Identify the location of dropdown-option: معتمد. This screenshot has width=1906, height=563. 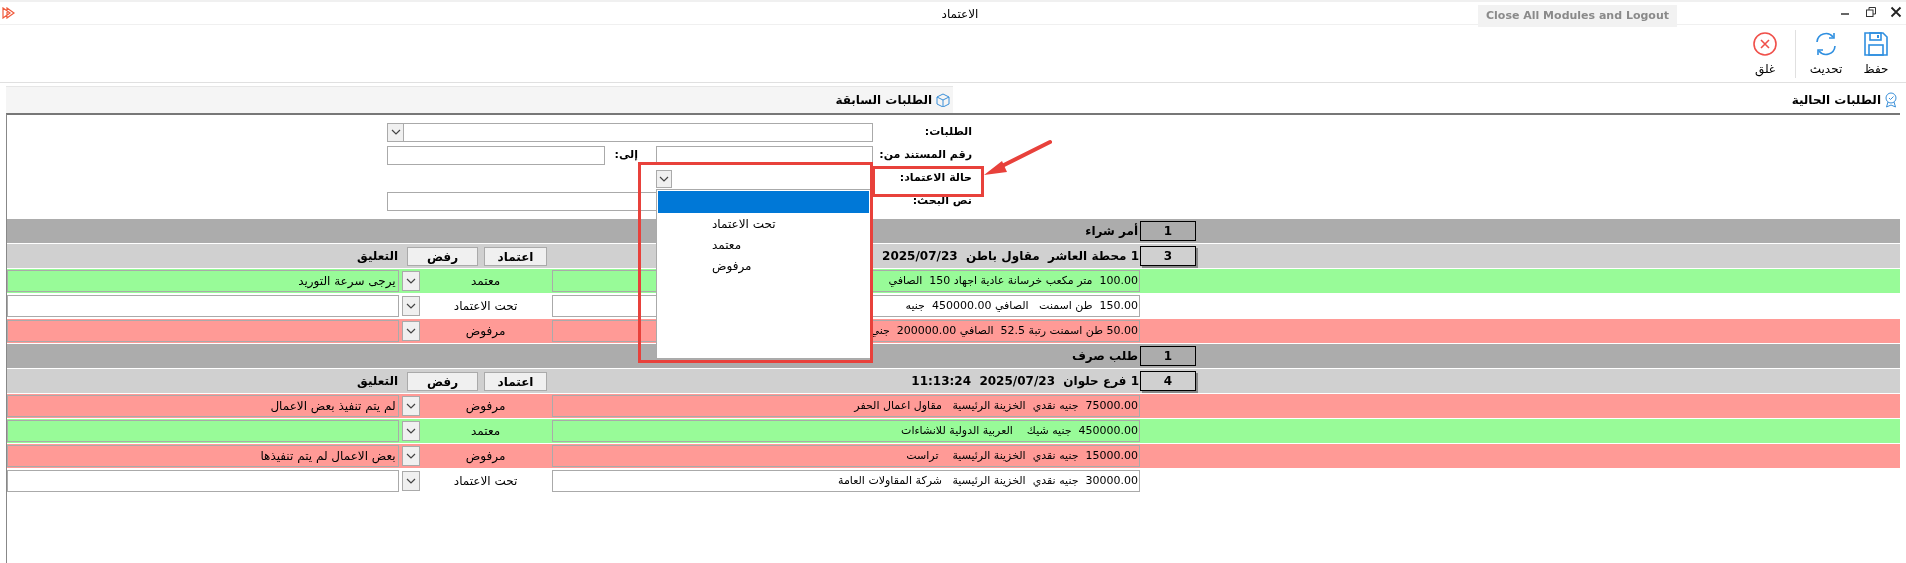
(763, 244).